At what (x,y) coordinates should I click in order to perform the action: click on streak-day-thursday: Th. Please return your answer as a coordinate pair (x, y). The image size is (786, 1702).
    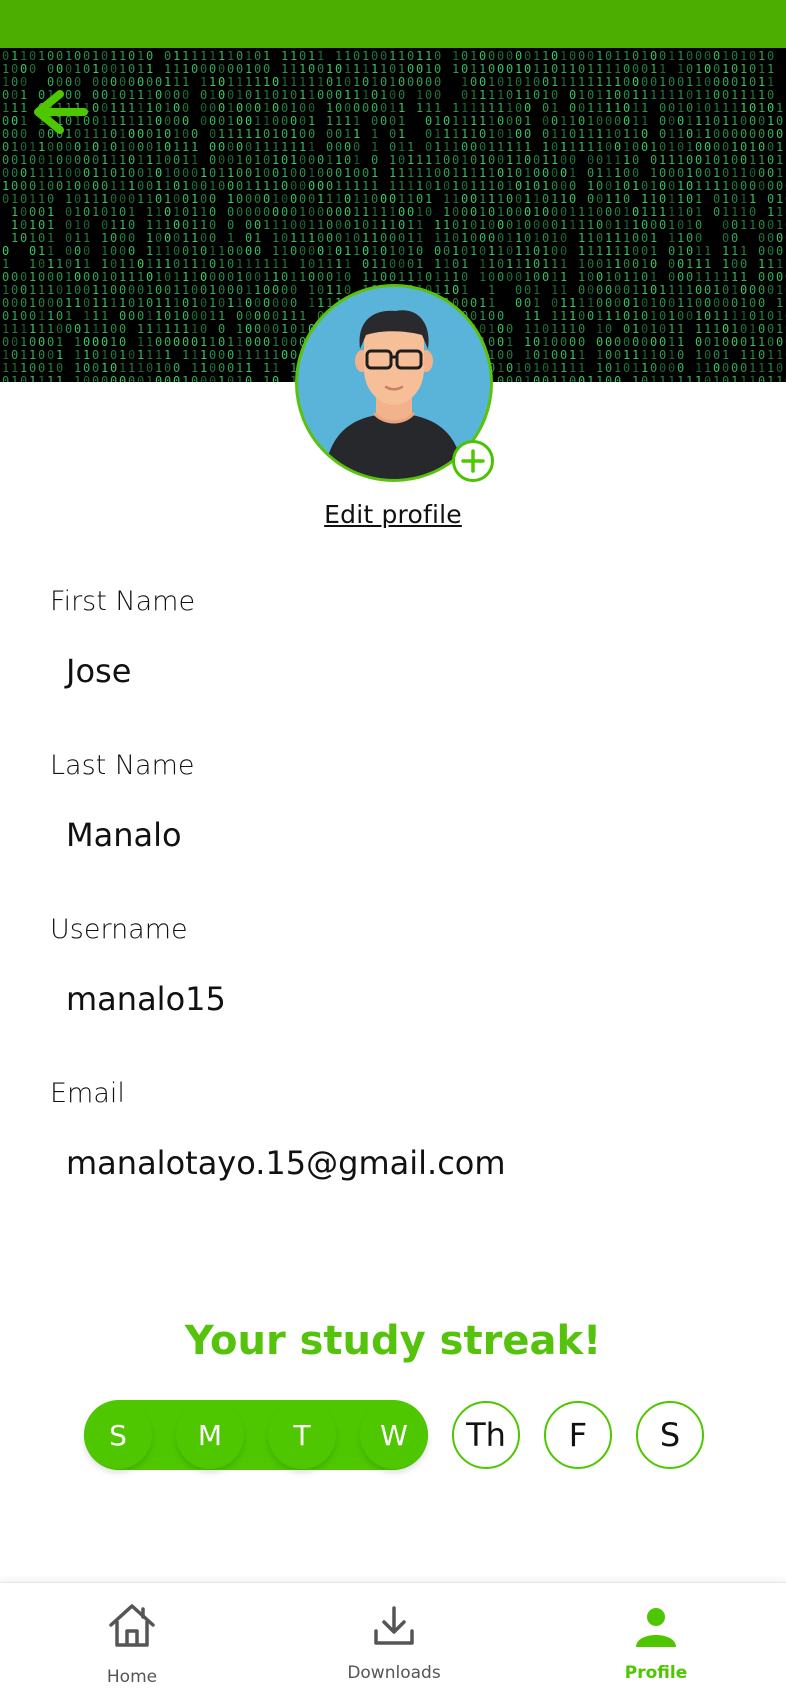
    Looking at the image, I should click on (486, 1435).